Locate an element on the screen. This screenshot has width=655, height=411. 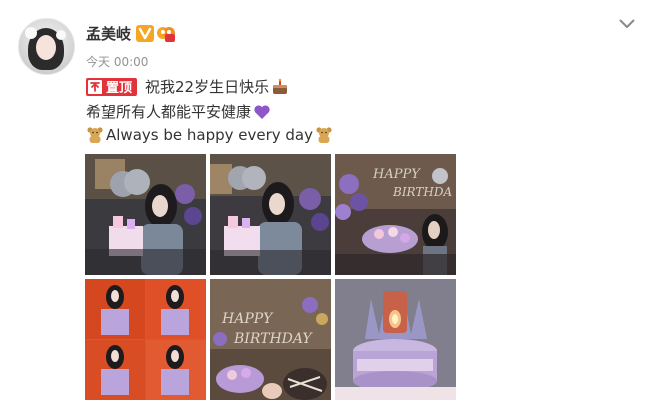
photo-3-image: HAPPY BIRTHDA is located at coordinates (395, 214).